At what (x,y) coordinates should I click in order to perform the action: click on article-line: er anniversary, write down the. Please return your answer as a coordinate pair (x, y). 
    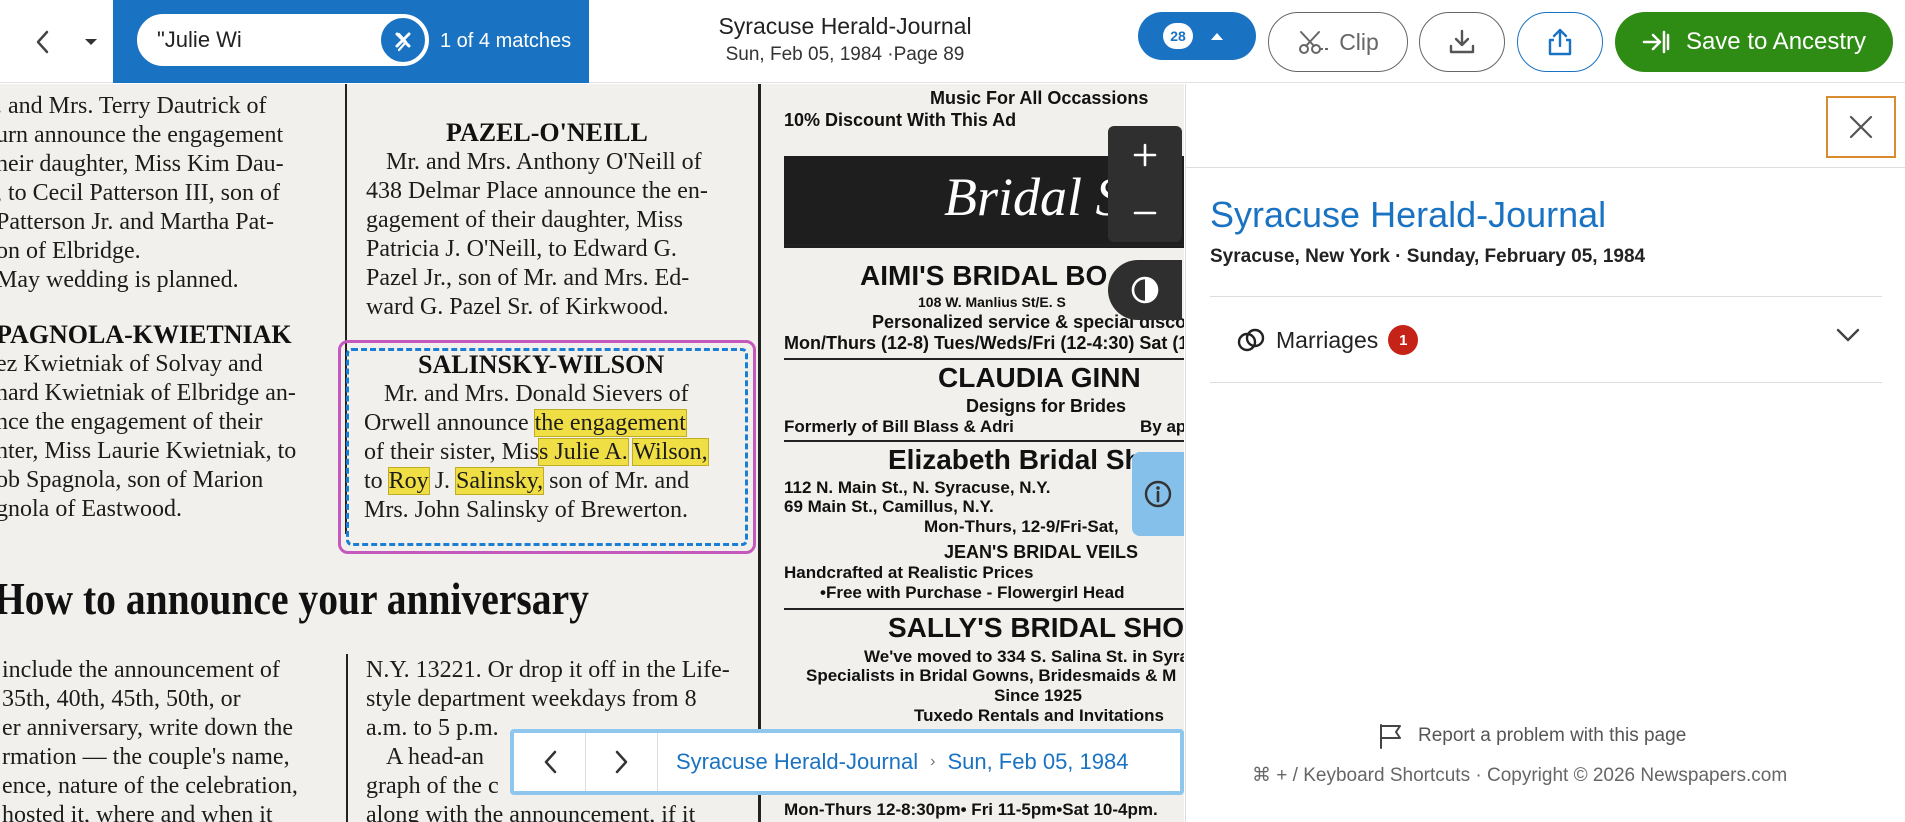
    Looking at the image, I should click on (147, 728).